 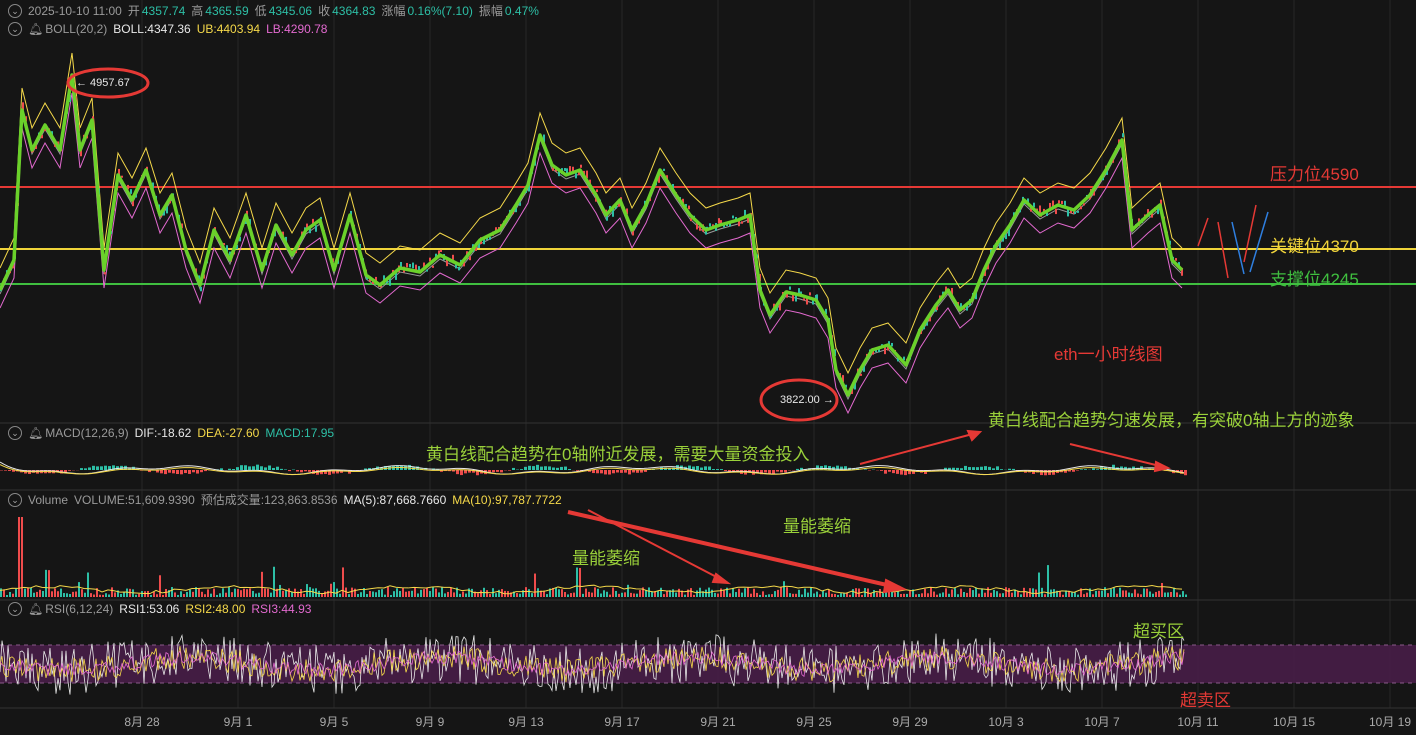 What do you see at coordinates (440, 11) in the screenshot?
I see `change-value: 0.16%(7.10)` at bounding box center [440, 11].